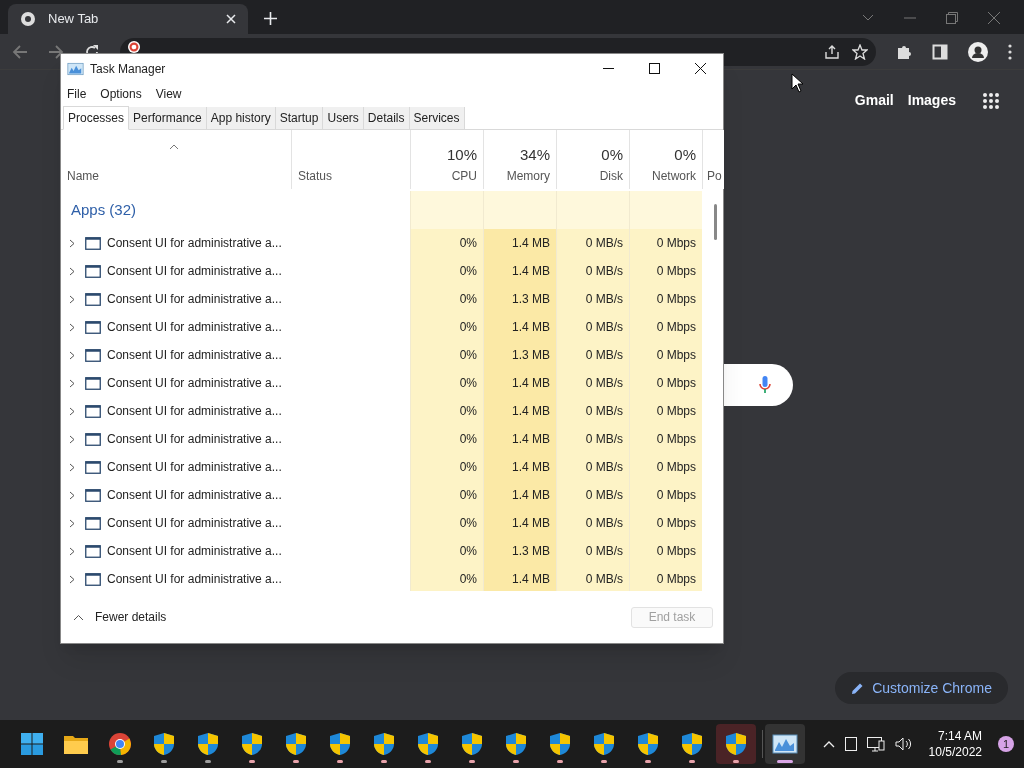 The height and width of the screenshot is (768, 1024). What do you see at coordinates (904, 51) in the screenshot?
I see `puzzle-icon` at bounding box center [904, 51].